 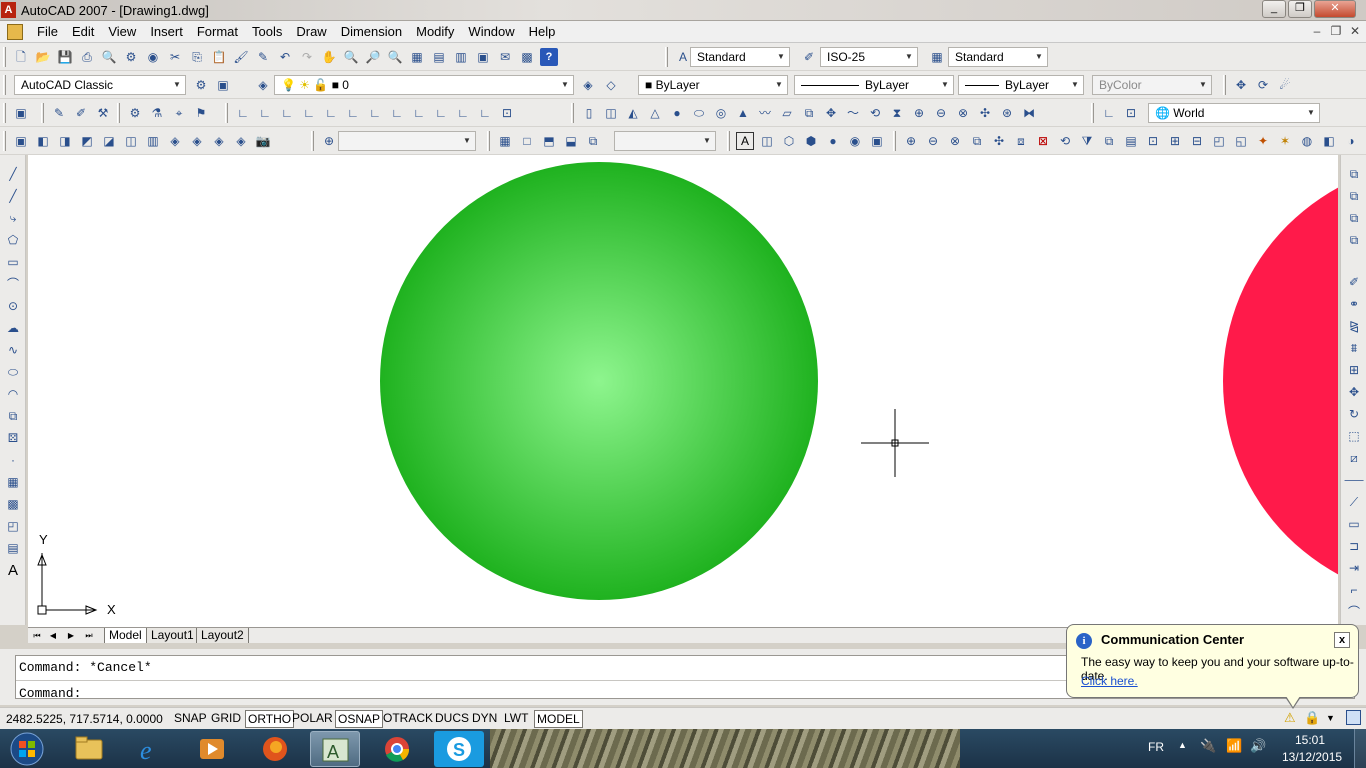 I want to click on edit-attribute-icon: ✐, so click(x=81, y=113).